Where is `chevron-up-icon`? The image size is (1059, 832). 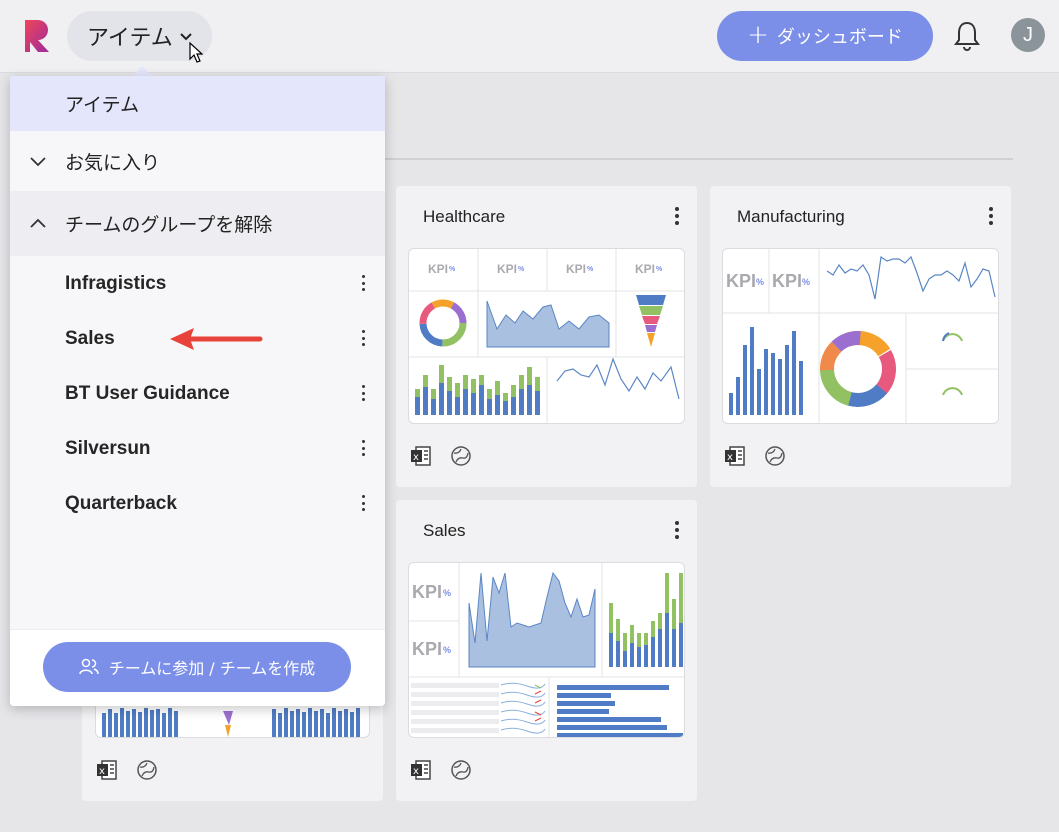 chevron-up-icon is located at coordinates (38, 223).